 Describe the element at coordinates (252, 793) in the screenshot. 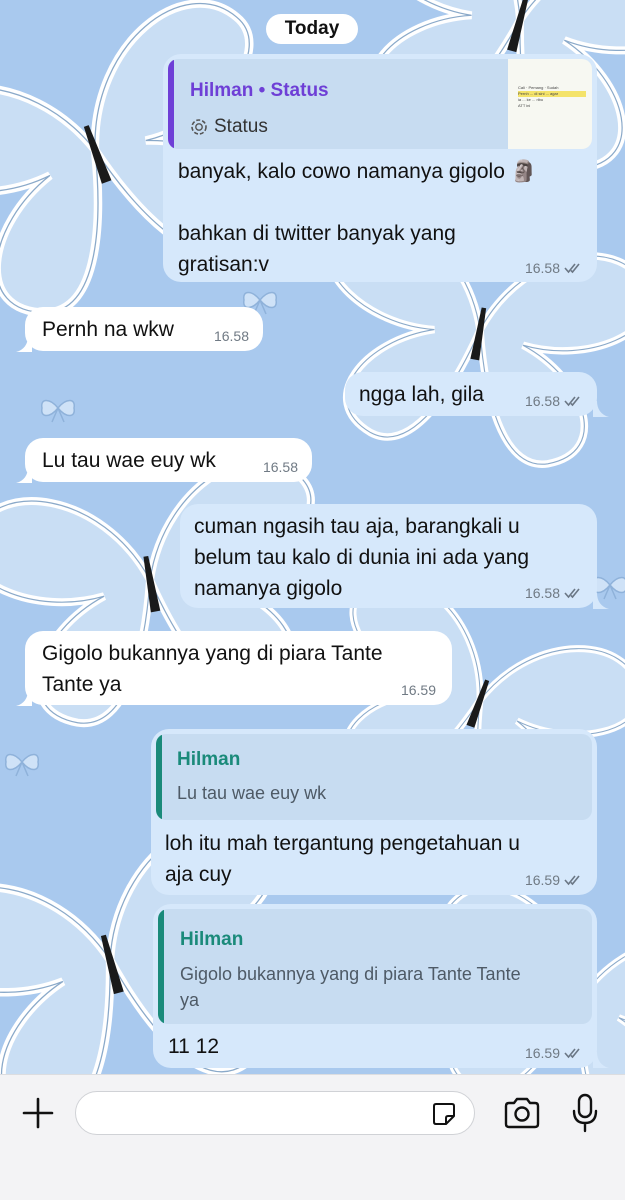

I see `quote-text: Lu tau wae euy wk` at that location.